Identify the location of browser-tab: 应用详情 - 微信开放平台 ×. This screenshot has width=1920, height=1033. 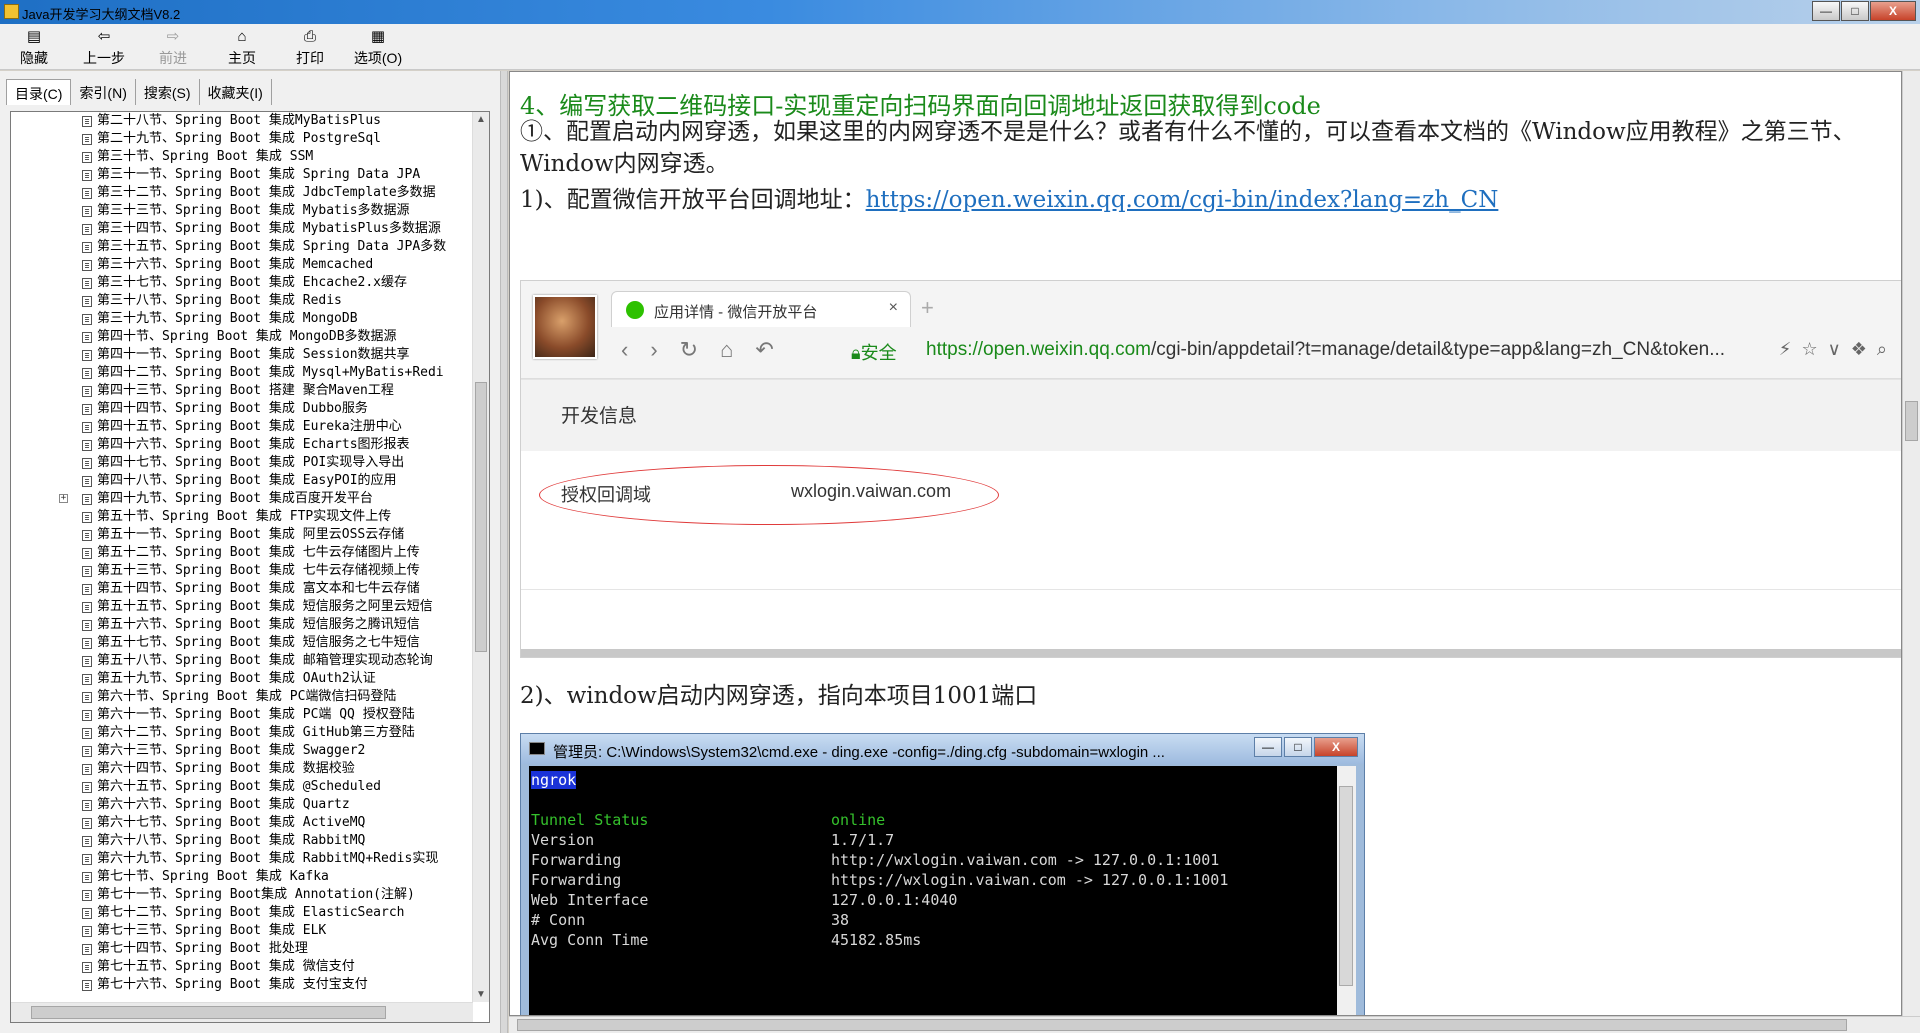
(761, 309).